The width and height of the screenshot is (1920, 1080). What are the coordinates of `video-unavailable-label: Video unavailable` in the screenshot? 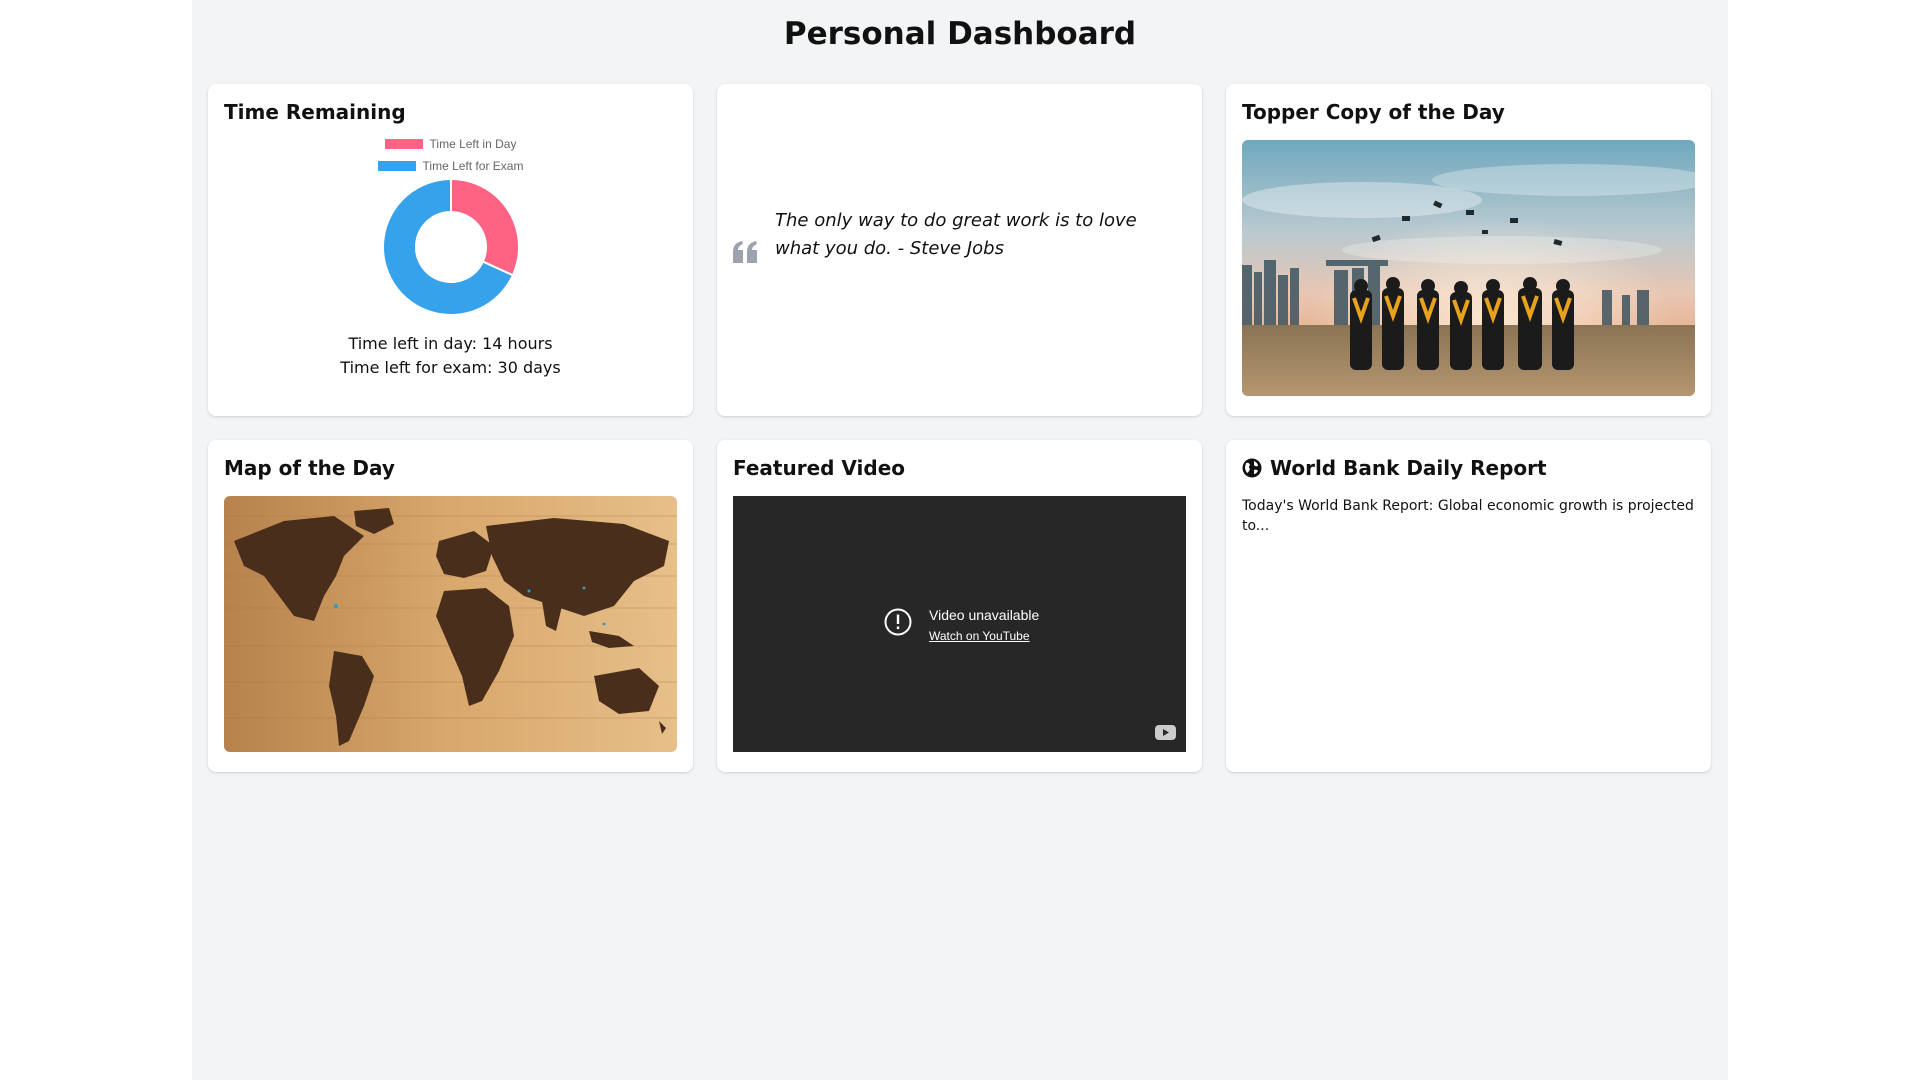 It's located at (984, 615).